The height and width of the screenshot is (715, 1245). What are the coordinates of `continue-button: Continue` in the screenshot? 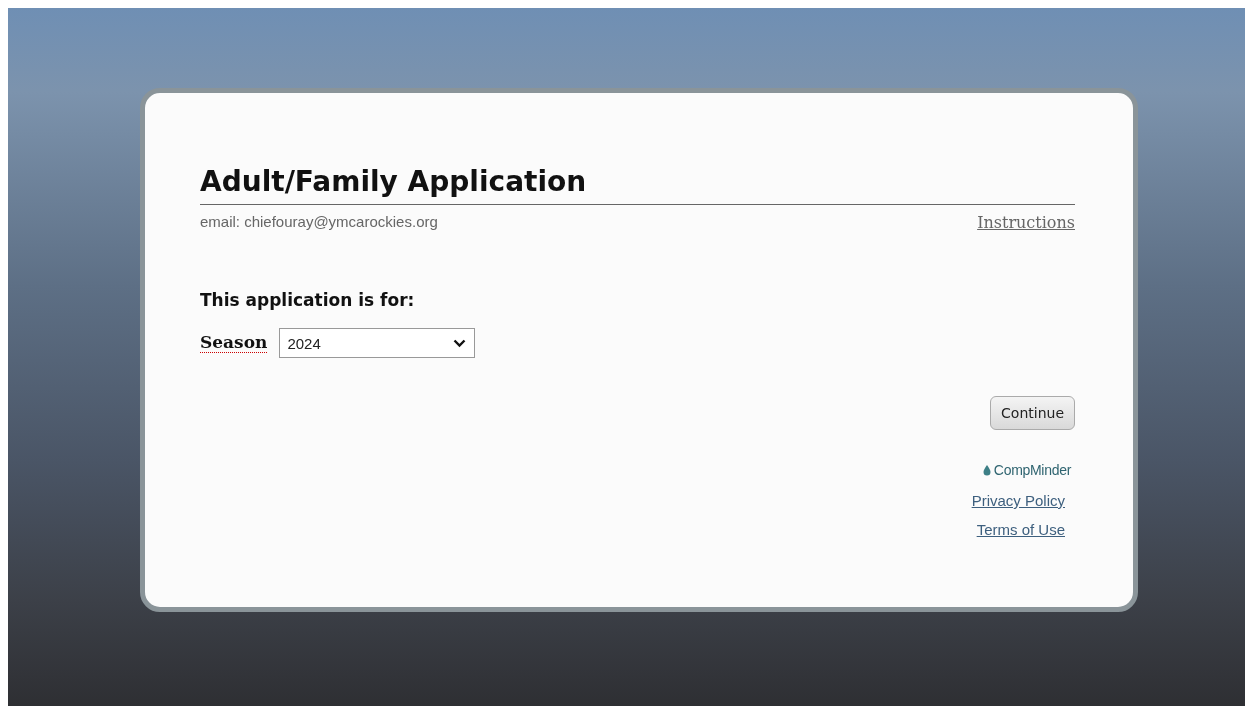 It's located at (1032, 413).